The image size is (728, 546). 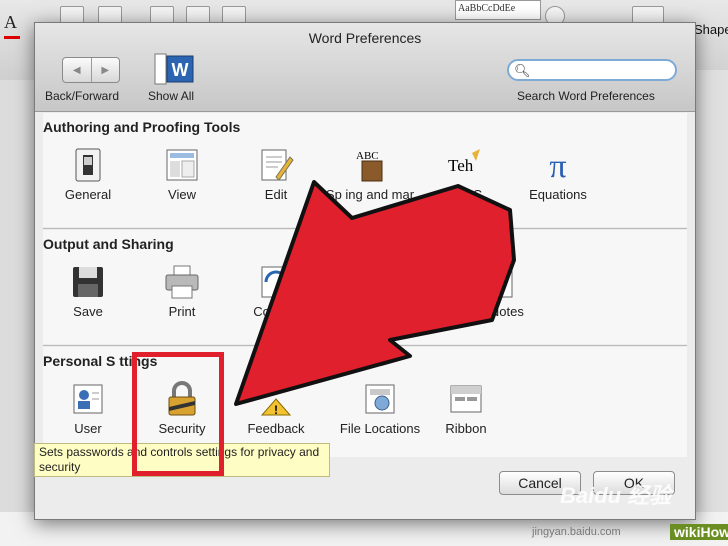 I want to click on baidu-watermark: Baidu 经验, so click(x=616, y=495).